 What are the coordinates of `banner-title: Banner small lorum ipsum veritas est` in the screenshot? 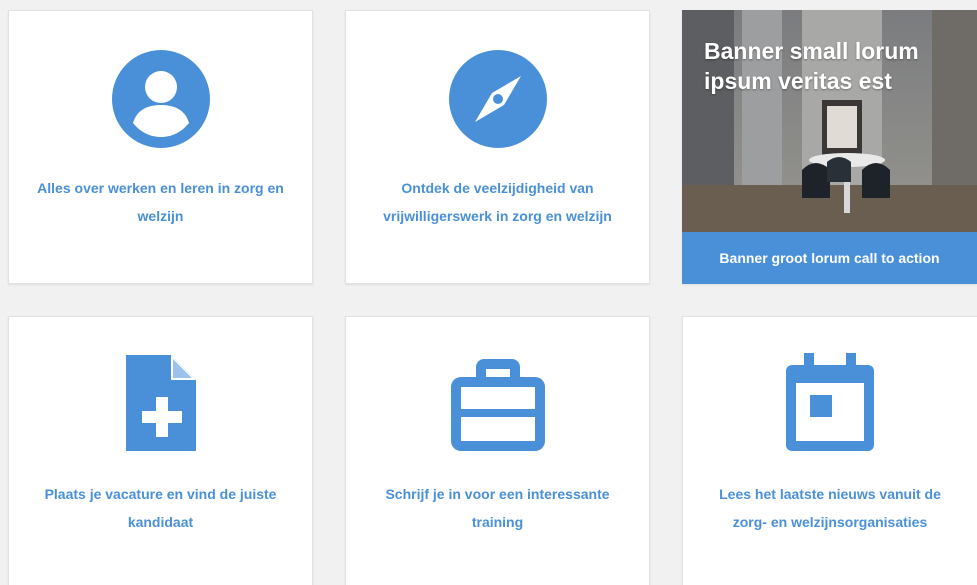 It's located at (811, 66).